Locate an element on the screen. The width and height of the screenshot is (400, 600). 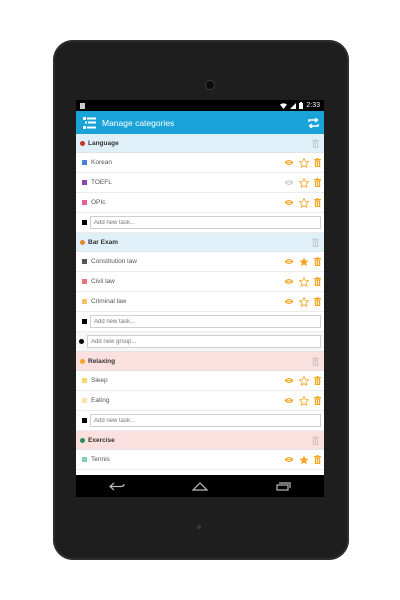
group-header: Bar Exam is located at coordinates (200, 242).